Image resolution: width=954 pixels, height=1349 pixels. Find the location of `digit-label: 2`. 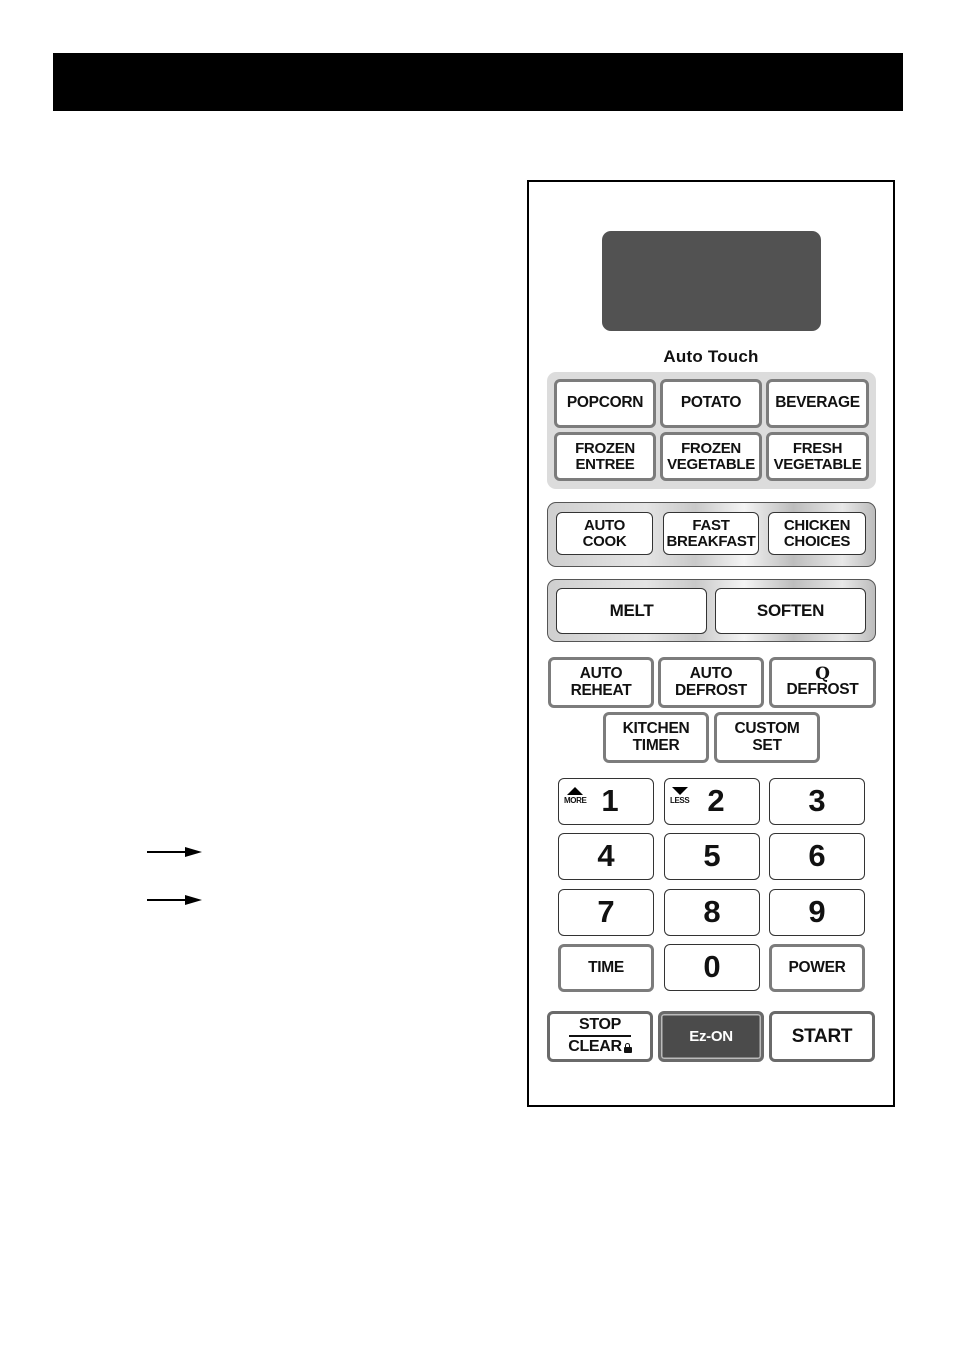

digit-label: 2 is located at coordinates (716, 801).